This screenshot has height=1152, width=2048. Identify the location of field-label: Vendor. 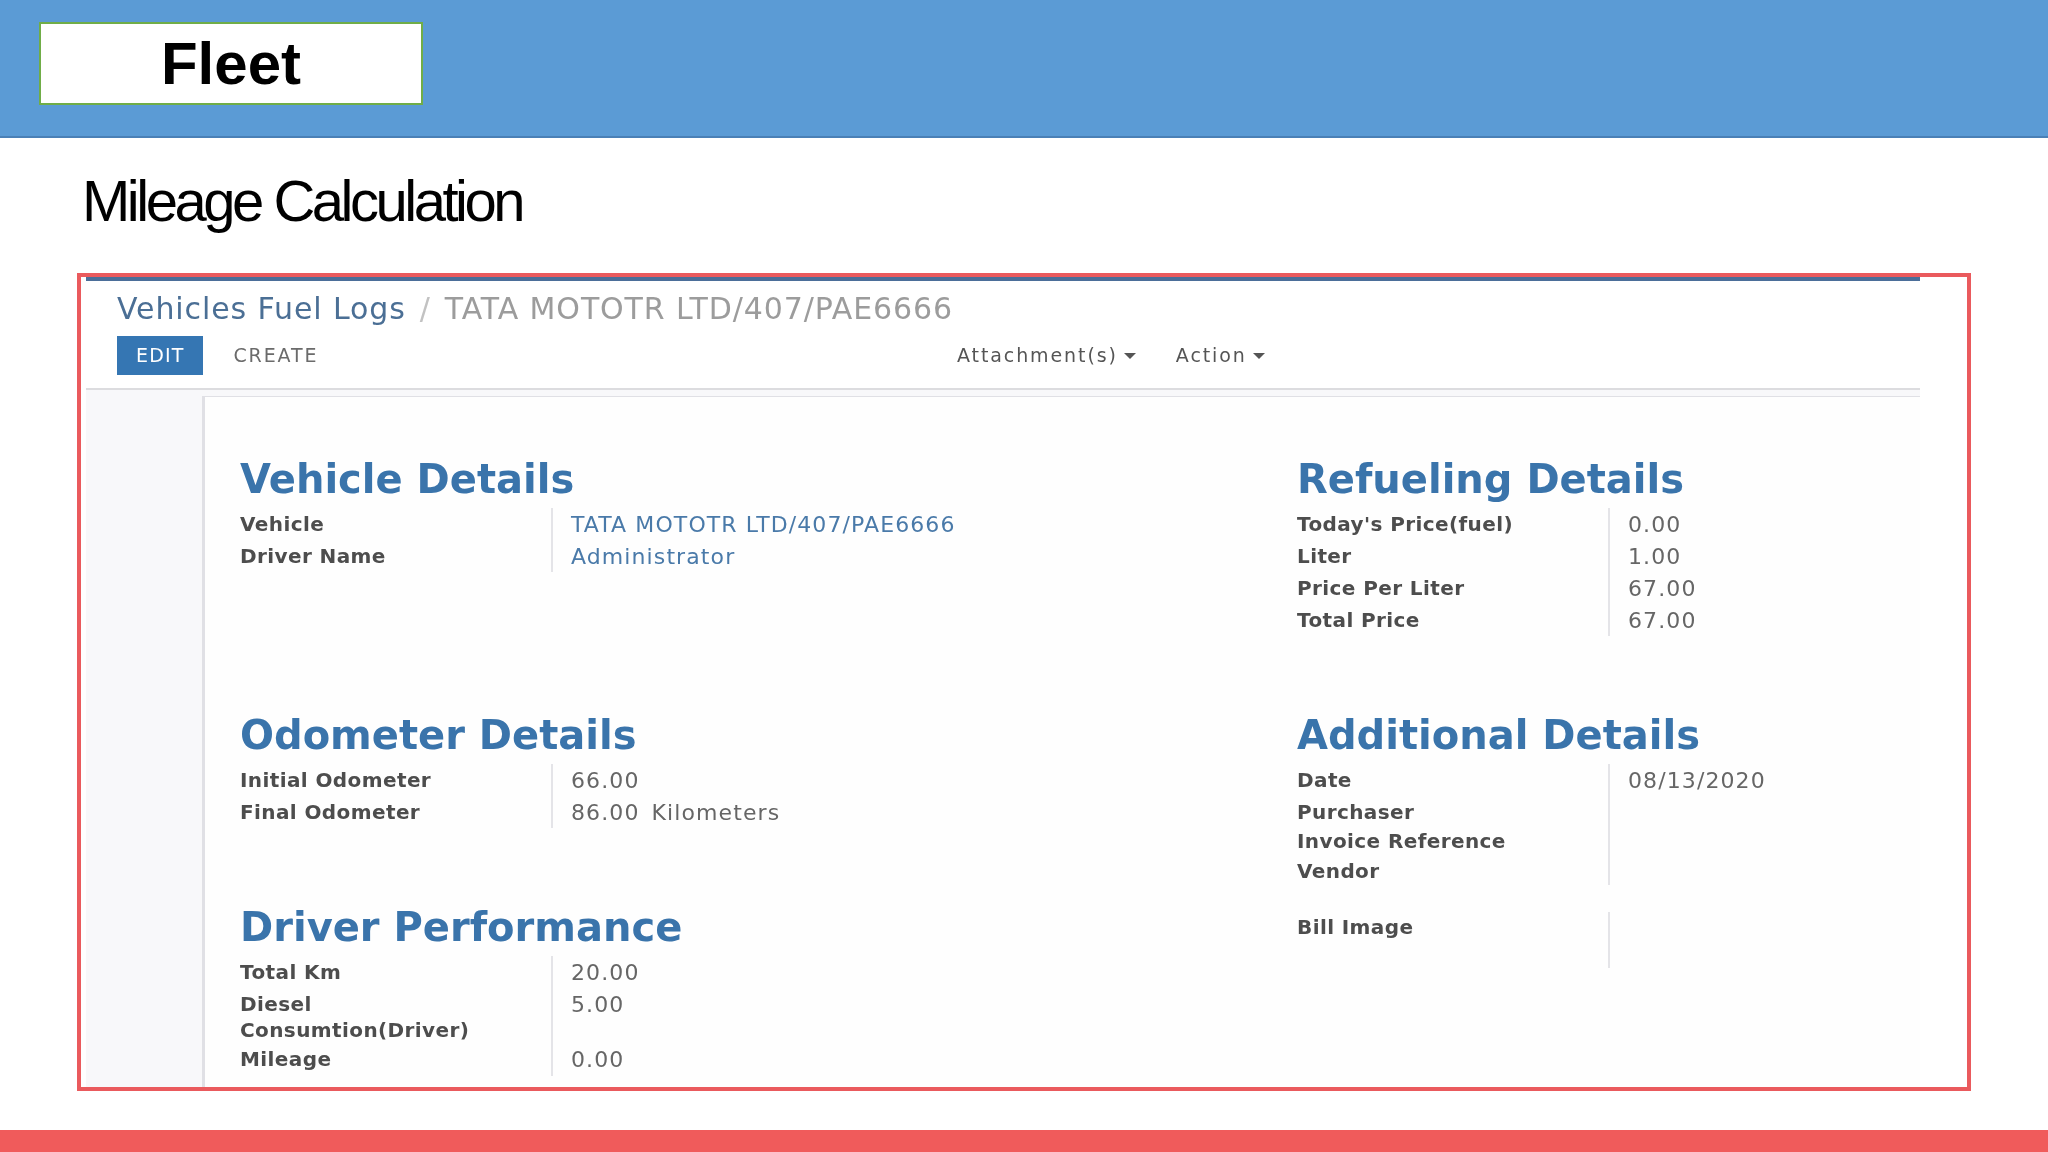
(1338, 870).